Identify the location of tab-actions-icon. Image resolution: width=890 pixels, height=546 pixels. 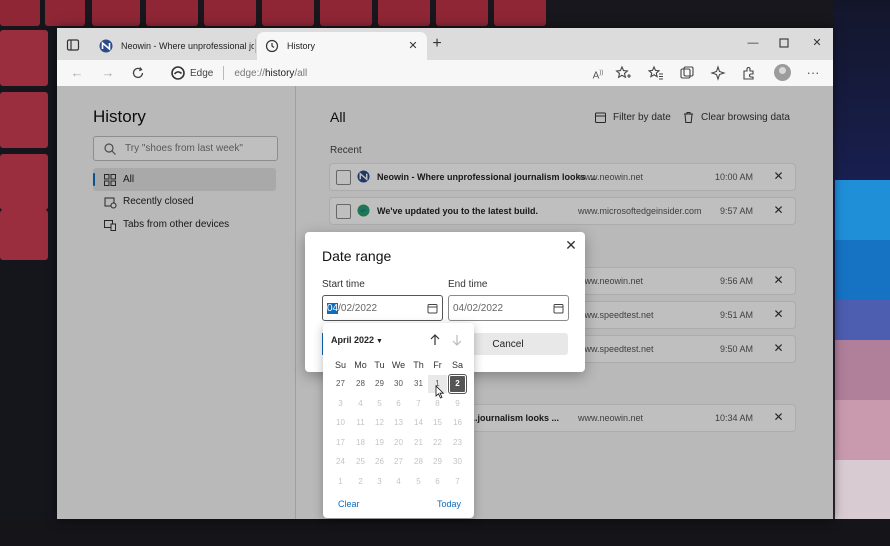
(73, 45).